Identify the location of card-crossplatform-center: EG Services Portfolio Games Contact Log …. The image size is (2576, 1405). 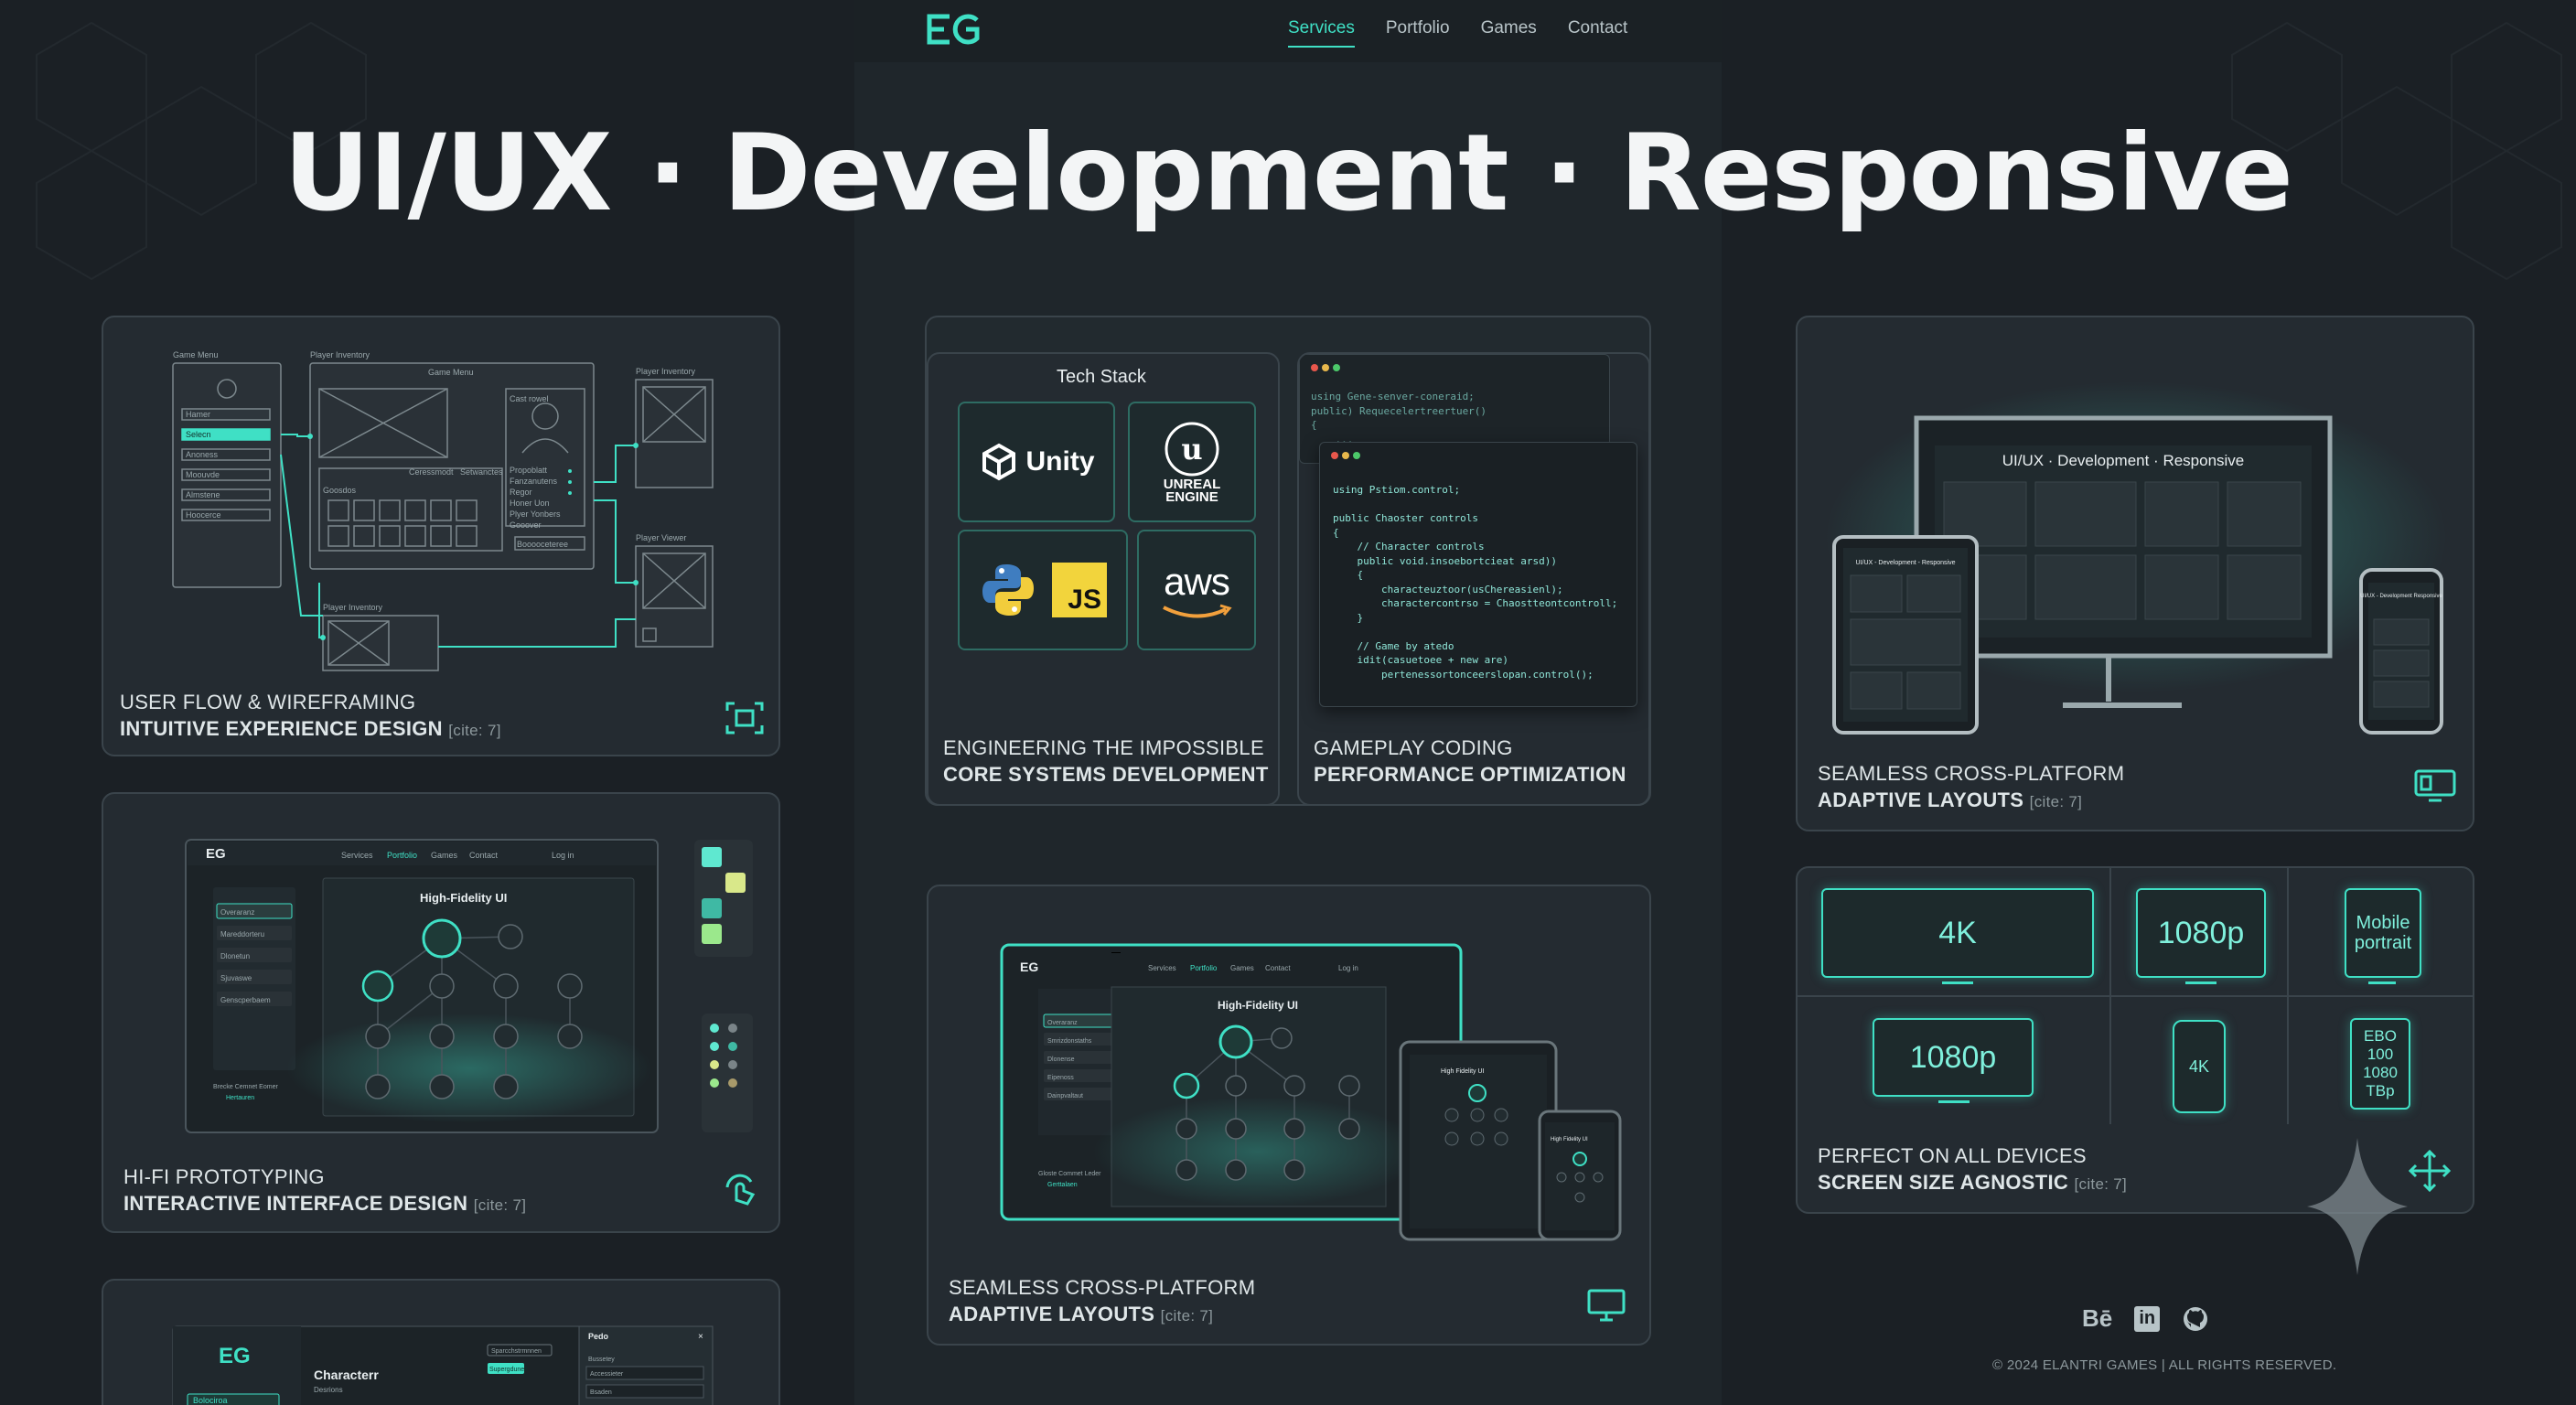
(1289, 1115).